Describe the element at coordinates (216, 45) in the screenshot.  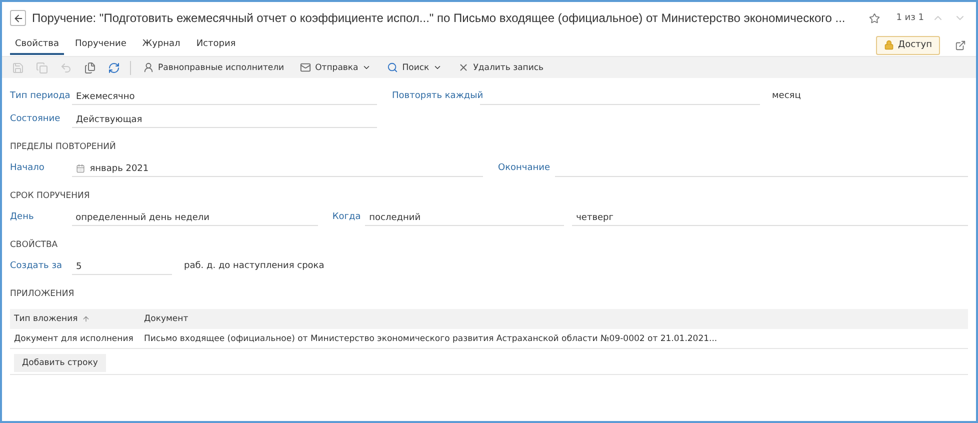
I see `tab: История` at that location.